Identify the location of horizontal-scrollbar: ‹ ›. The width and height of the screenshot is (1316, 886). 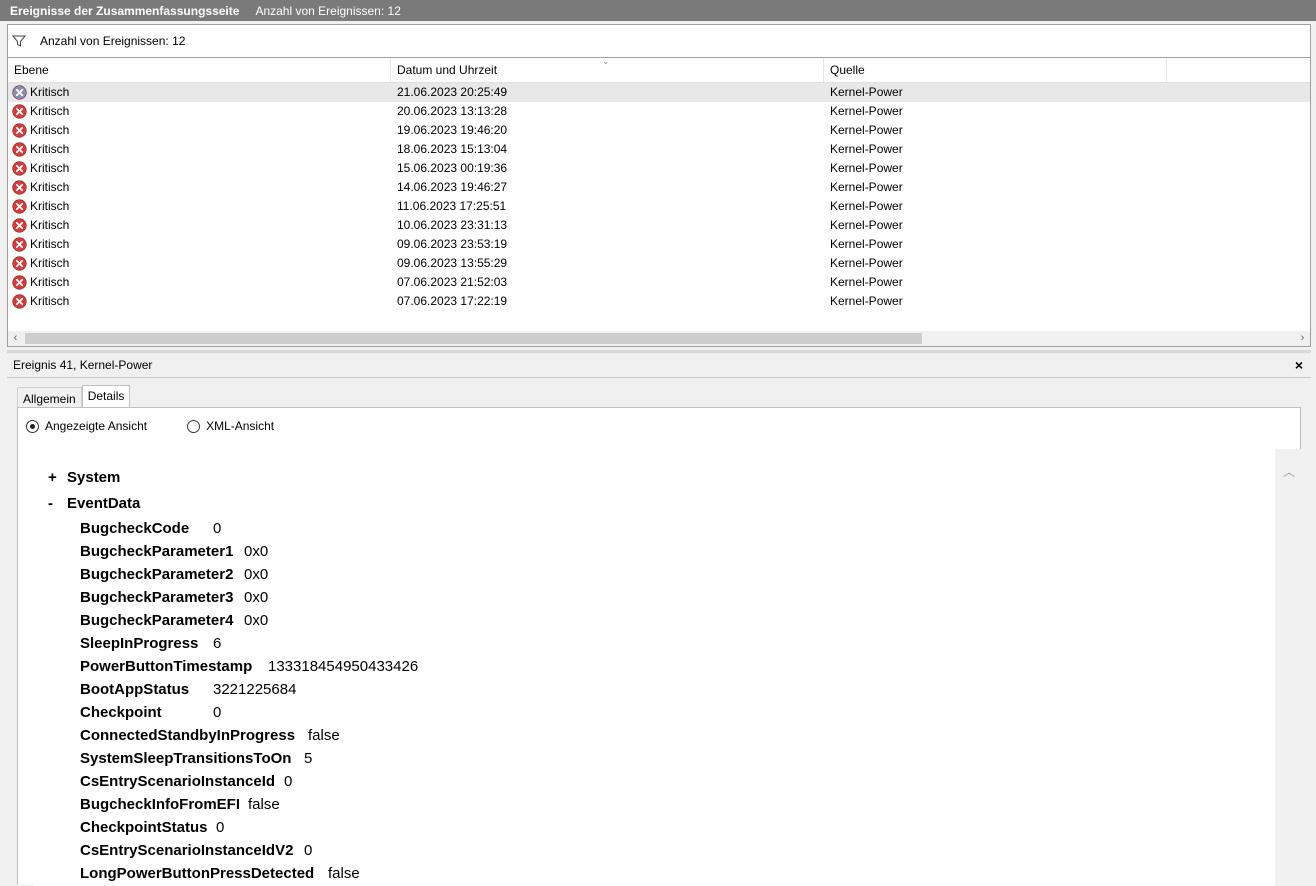
(659, 338).